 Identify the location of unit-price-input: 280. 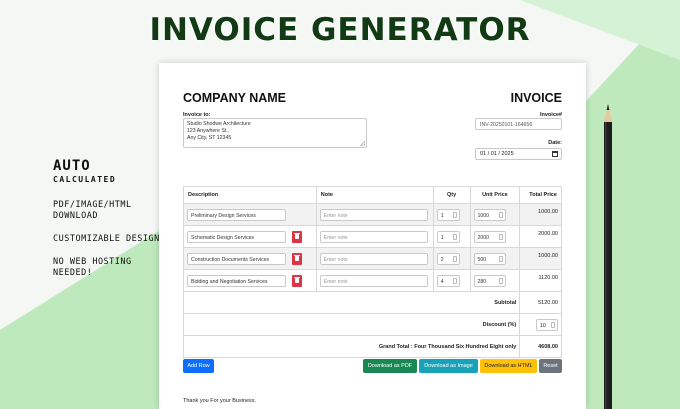
(489, 280).